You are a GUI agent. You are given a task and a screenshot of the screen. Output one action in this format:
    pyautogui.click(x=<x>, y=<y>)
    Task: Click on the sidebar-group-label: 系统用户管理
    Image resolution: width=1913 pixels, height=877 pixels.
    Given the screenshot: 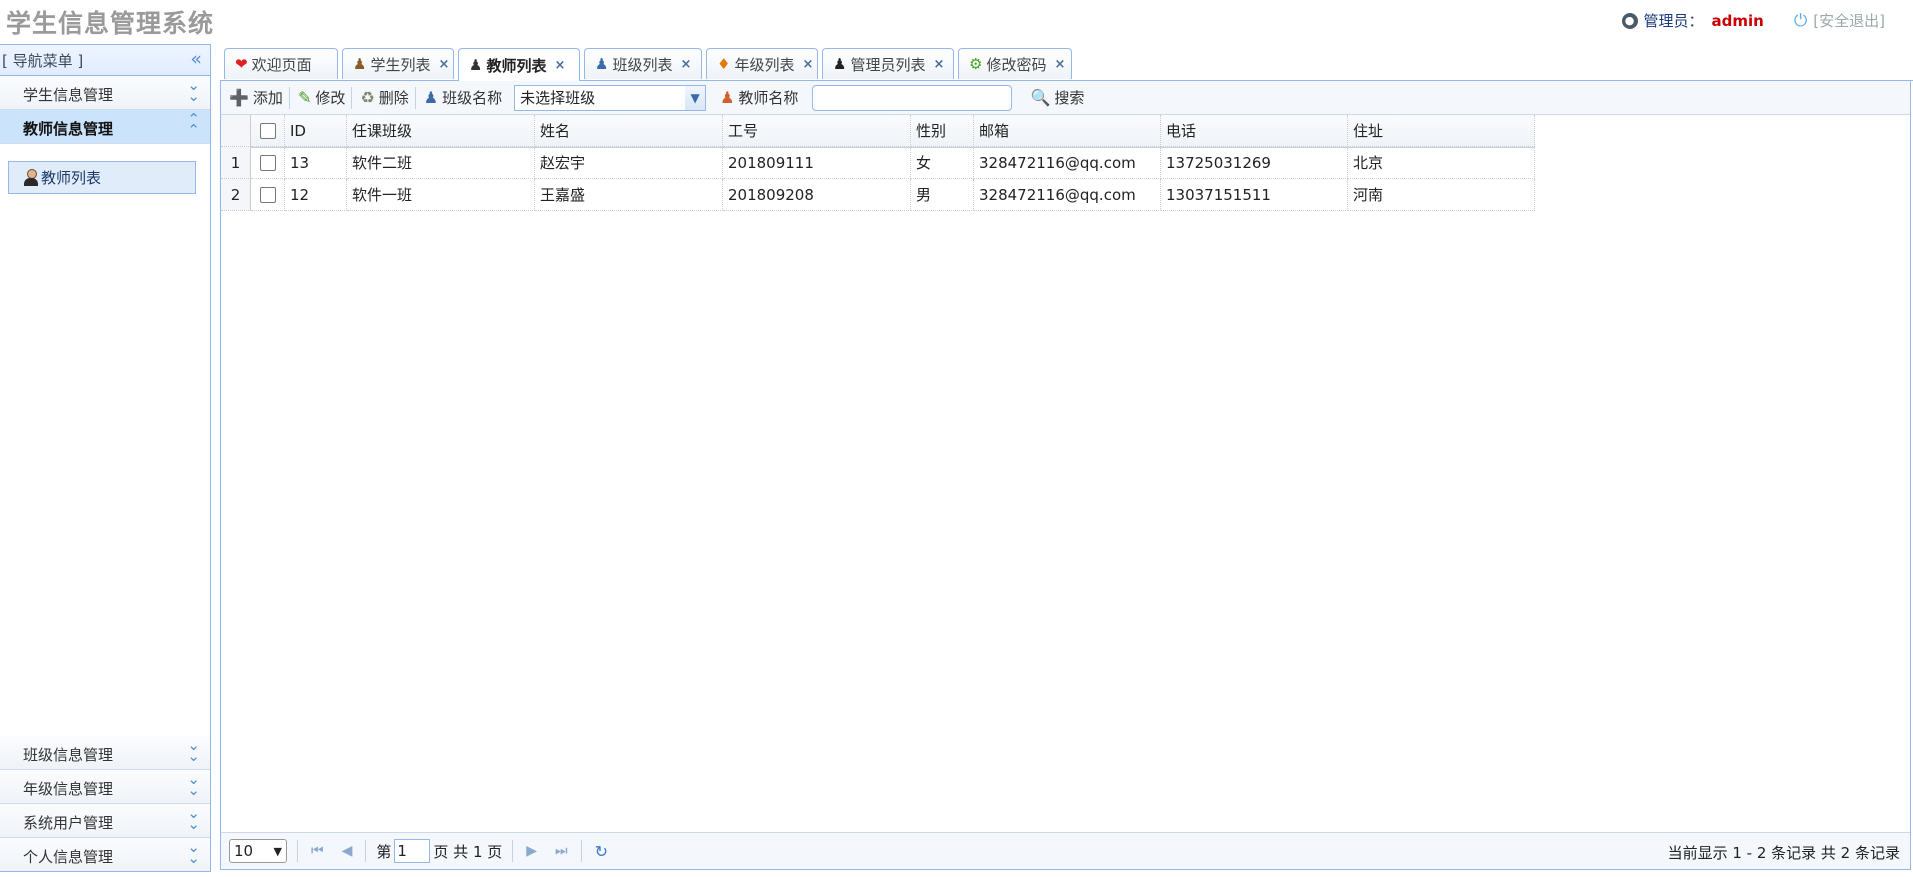 What is the action you would take?
    pyautogui.click(x=68, y=823)
    